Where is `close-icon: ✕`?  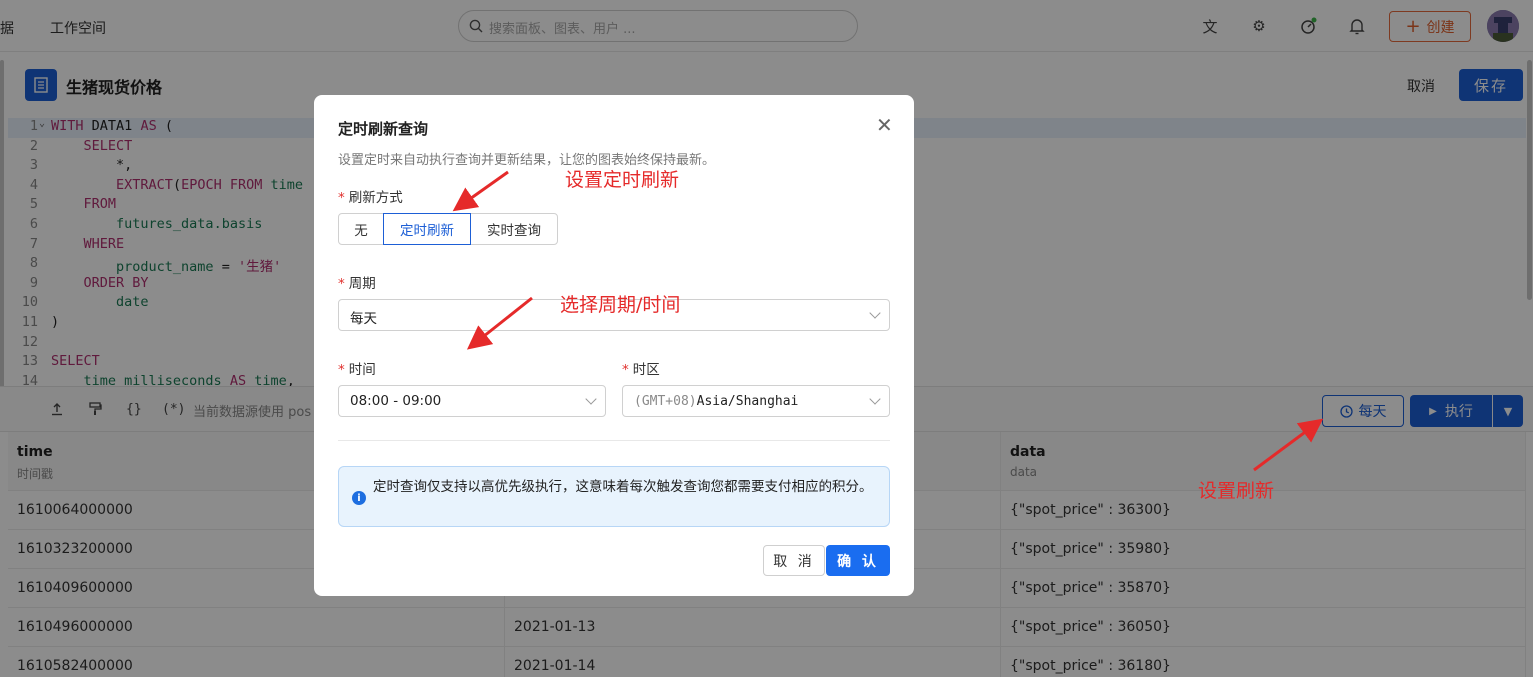 close-icon: ✕ is located at coordinates (884, 125).